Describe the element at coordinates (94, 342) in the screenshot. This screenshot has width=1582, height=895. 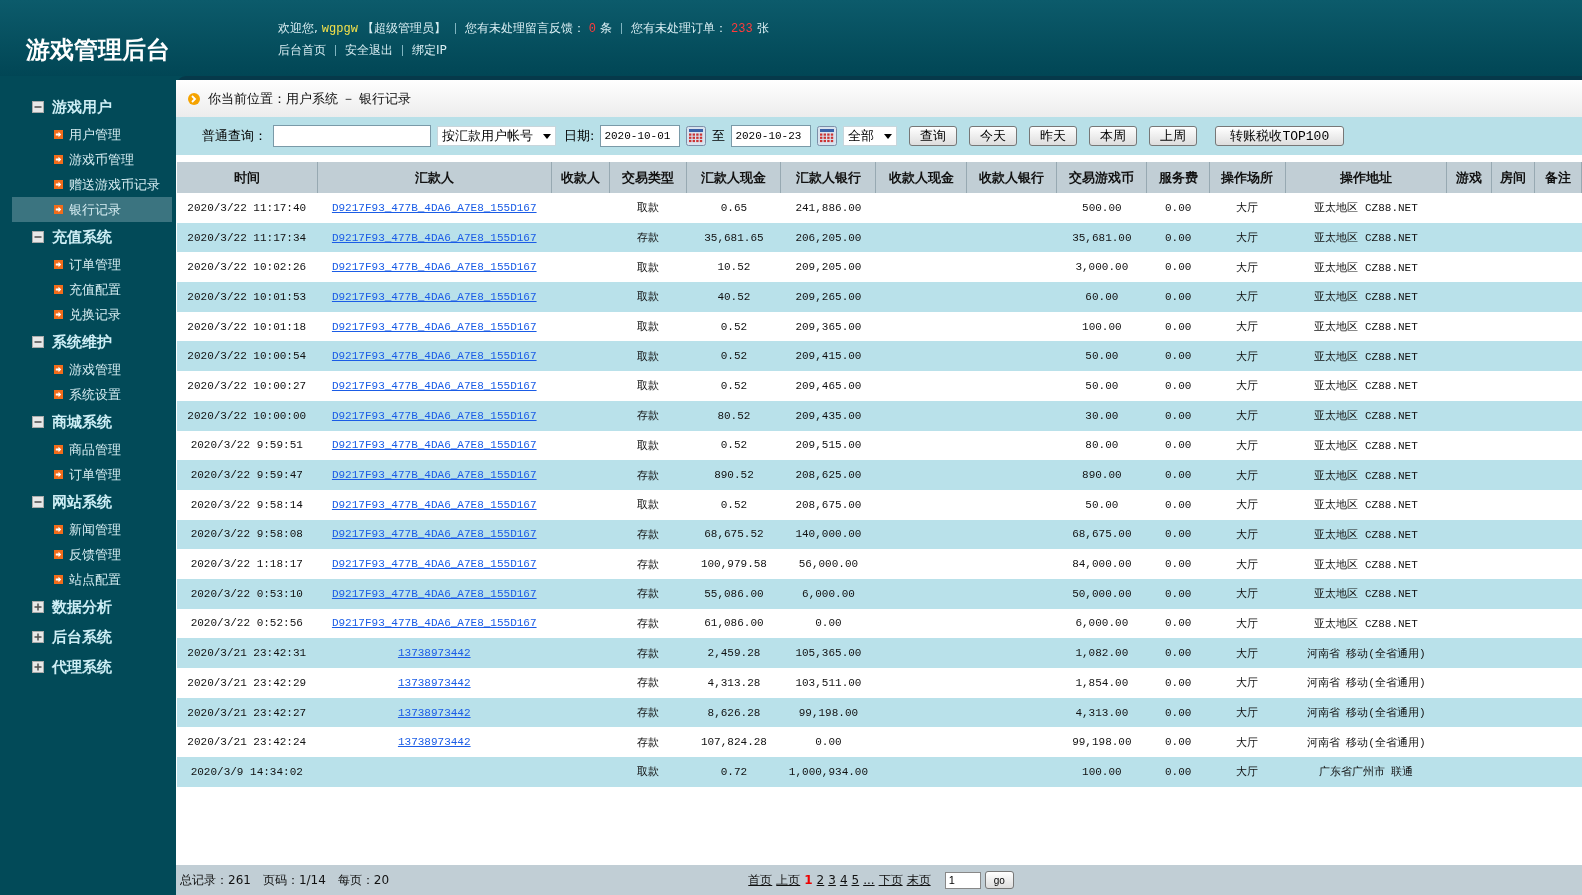
I see `sidebar-group: 系统维护` at that location.